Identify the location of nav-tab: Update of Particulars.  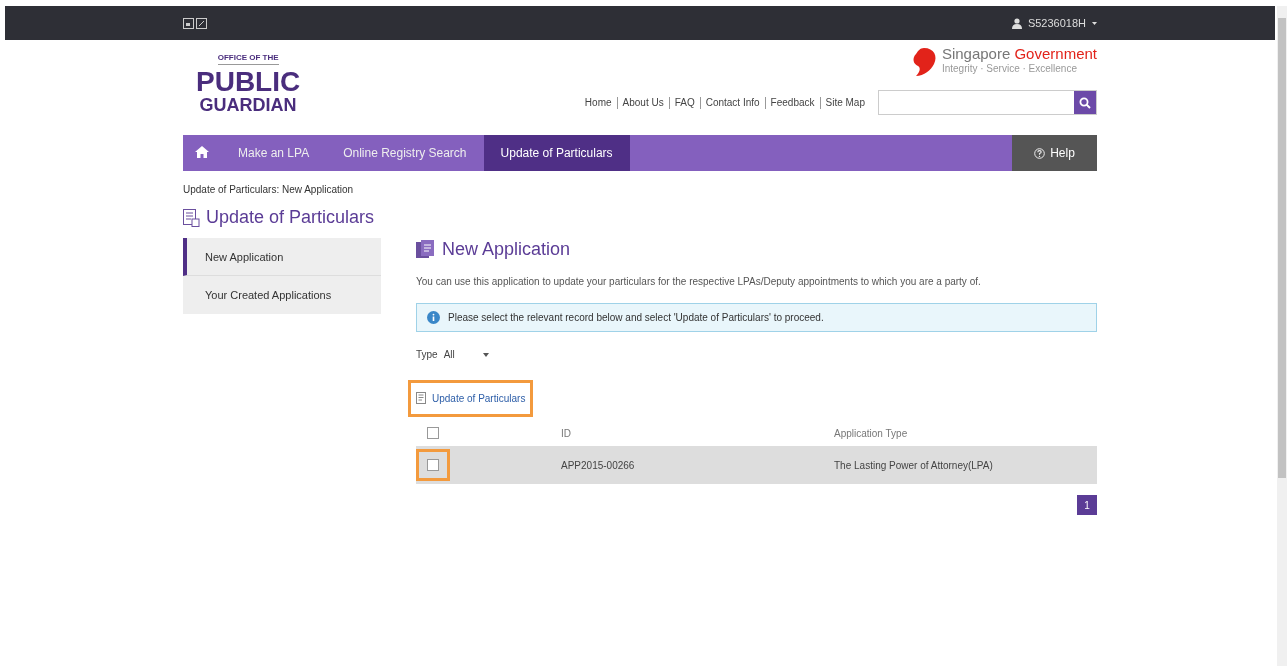
(556, 153).